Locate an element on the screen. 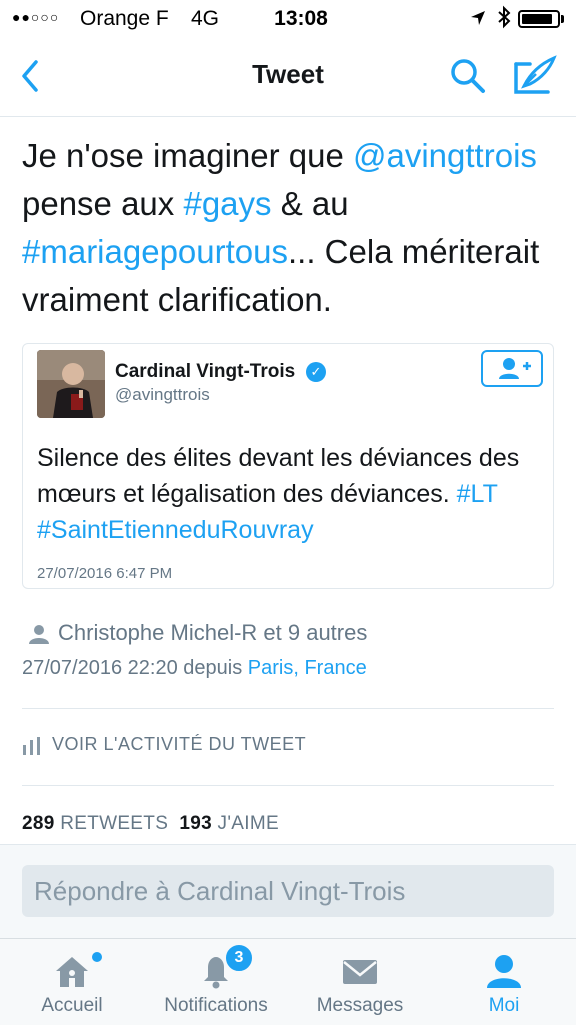  compose-tweet-button is located at coordinates (535, 76).